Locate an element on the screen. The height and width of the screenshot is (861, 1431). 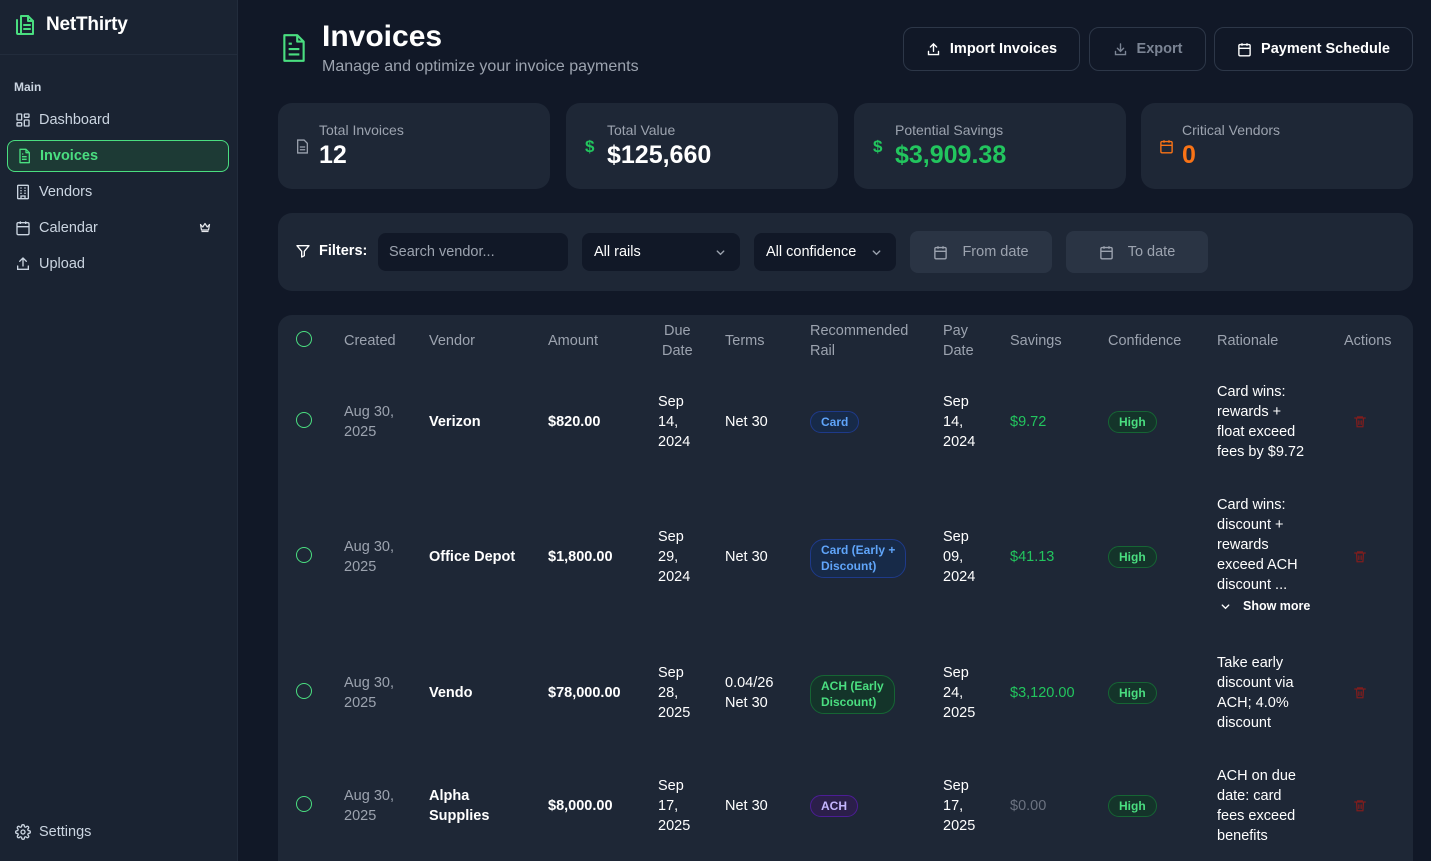
pay-date-cell: Sep 14, 2024 is located at coordinates (959, 422).